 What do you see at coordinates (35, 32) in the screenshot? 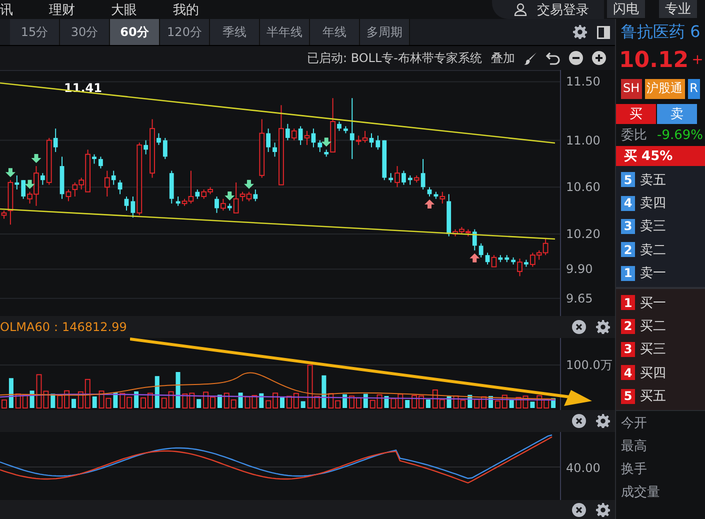
I see `period-tab: 15分` at bounding box center [35, 32].